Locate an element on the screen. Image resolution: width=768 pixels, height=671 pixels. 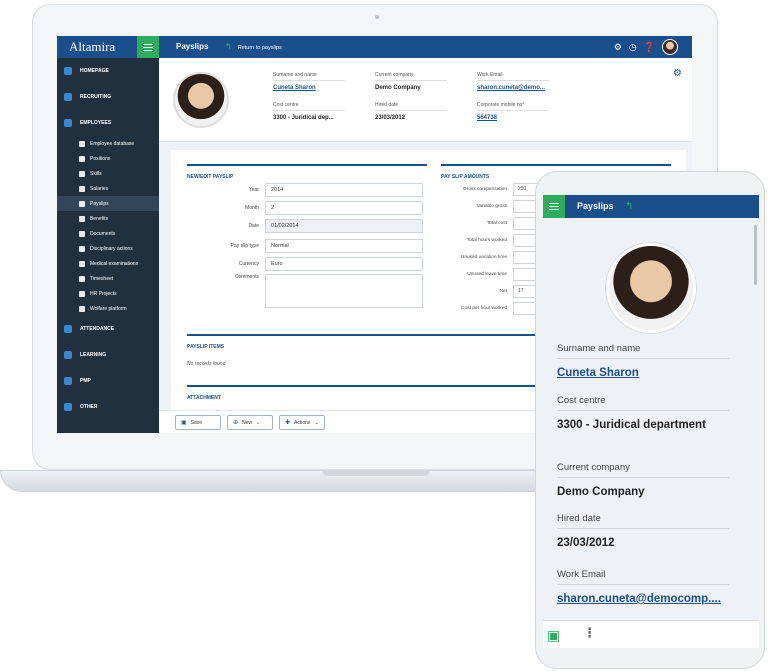
skills-icon is located at coordinates (82, 173).